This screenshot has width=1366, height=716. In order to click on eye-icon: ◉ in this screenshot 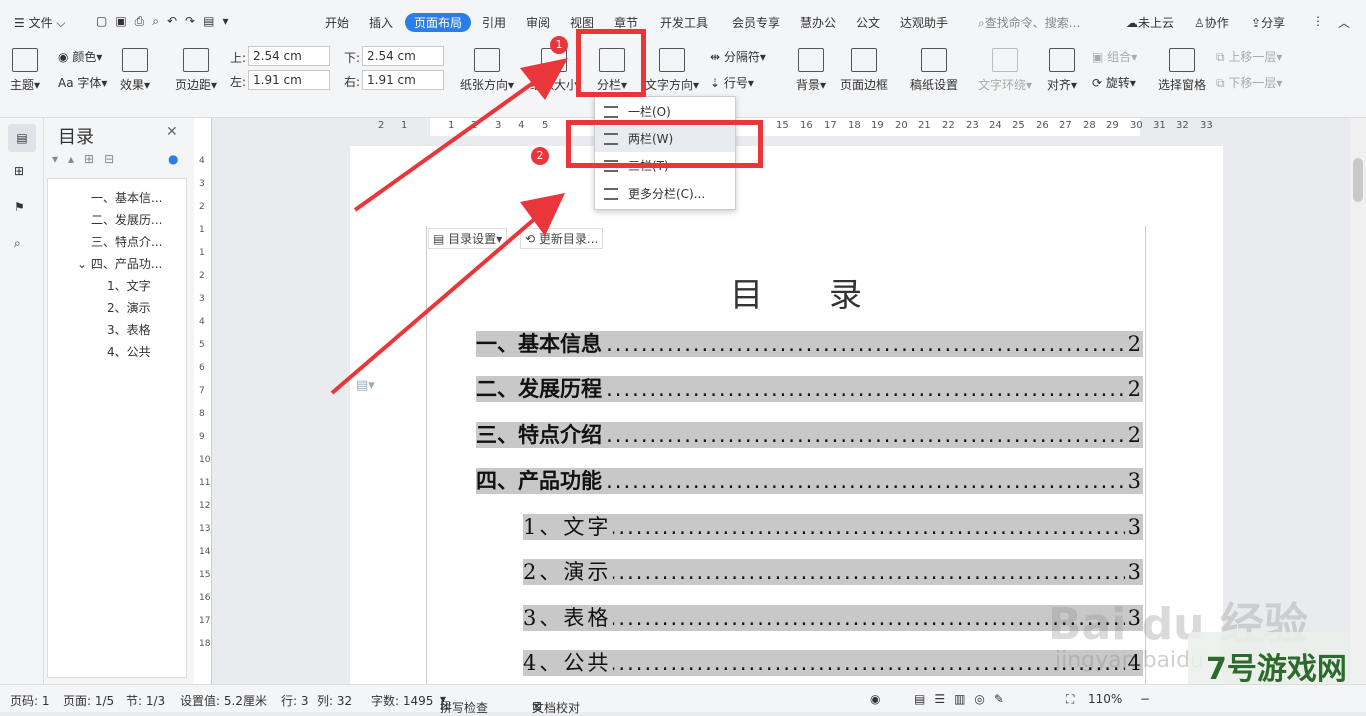, I will do `click(875, 699)`.